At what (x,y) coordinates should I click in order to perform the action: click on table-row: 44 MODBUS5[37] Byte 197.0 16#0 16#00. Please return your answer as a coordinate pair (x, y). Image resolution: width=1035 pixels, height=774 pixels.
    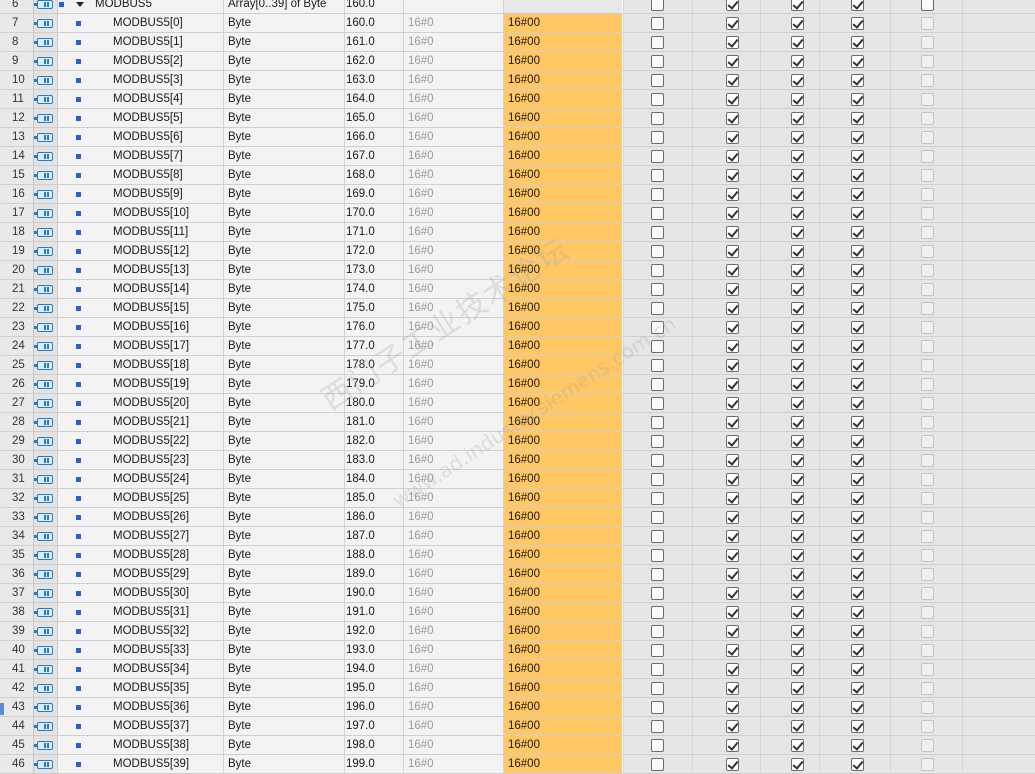
    Looking at the image, I should click on (517, 726).